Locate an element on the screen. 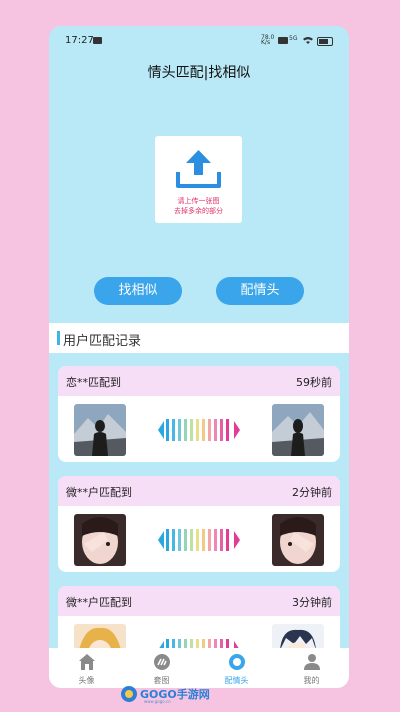 The image size is (400, 712). card-header: 恋**匹配到 59秒前 is located at coordinates (199, 381).